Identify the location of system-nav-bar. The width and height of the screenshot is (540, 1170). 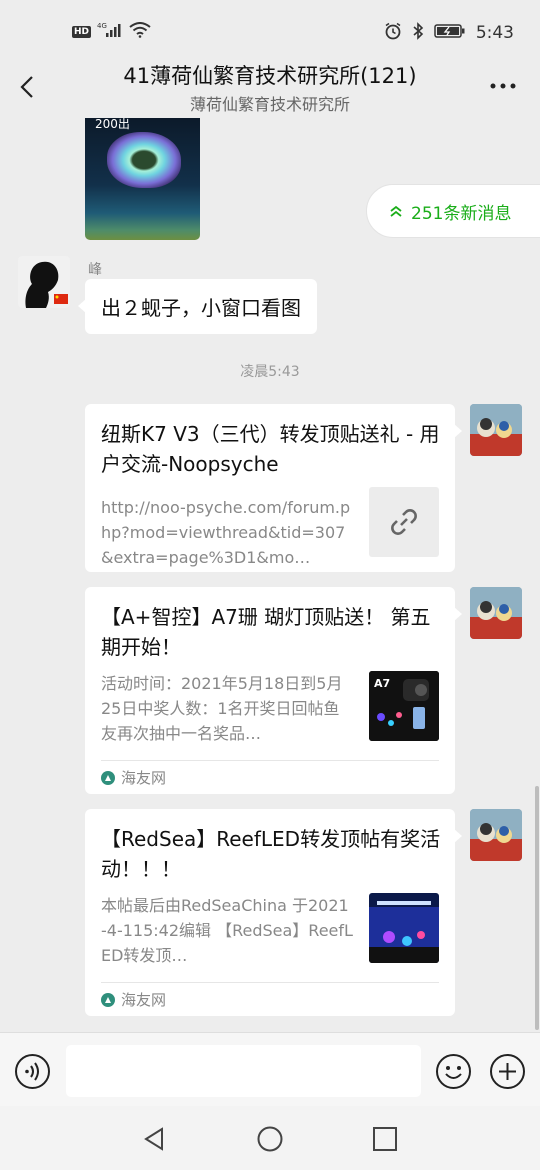
(270, 1138).